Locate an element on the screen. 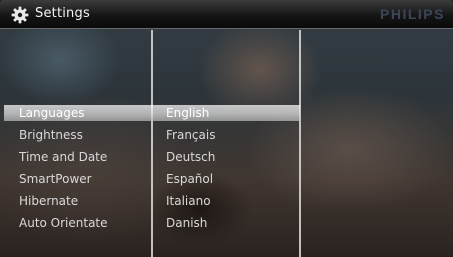 This screenshot has width=453, height=257. menu-item-smartpower: SmartPower is located at coordinates (63, 183).